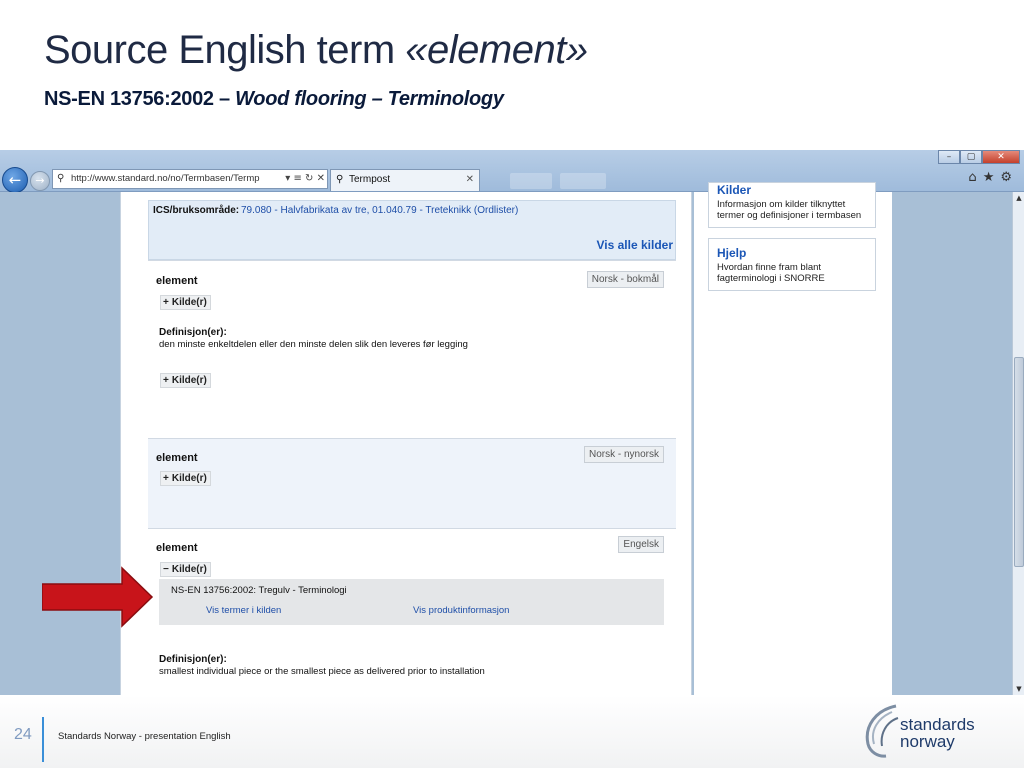 The width and height of the screenshot is (1024, 768). Describe the element at coordinates (496, 50) in the screenshot. I see `title-term: «element»` at that location.